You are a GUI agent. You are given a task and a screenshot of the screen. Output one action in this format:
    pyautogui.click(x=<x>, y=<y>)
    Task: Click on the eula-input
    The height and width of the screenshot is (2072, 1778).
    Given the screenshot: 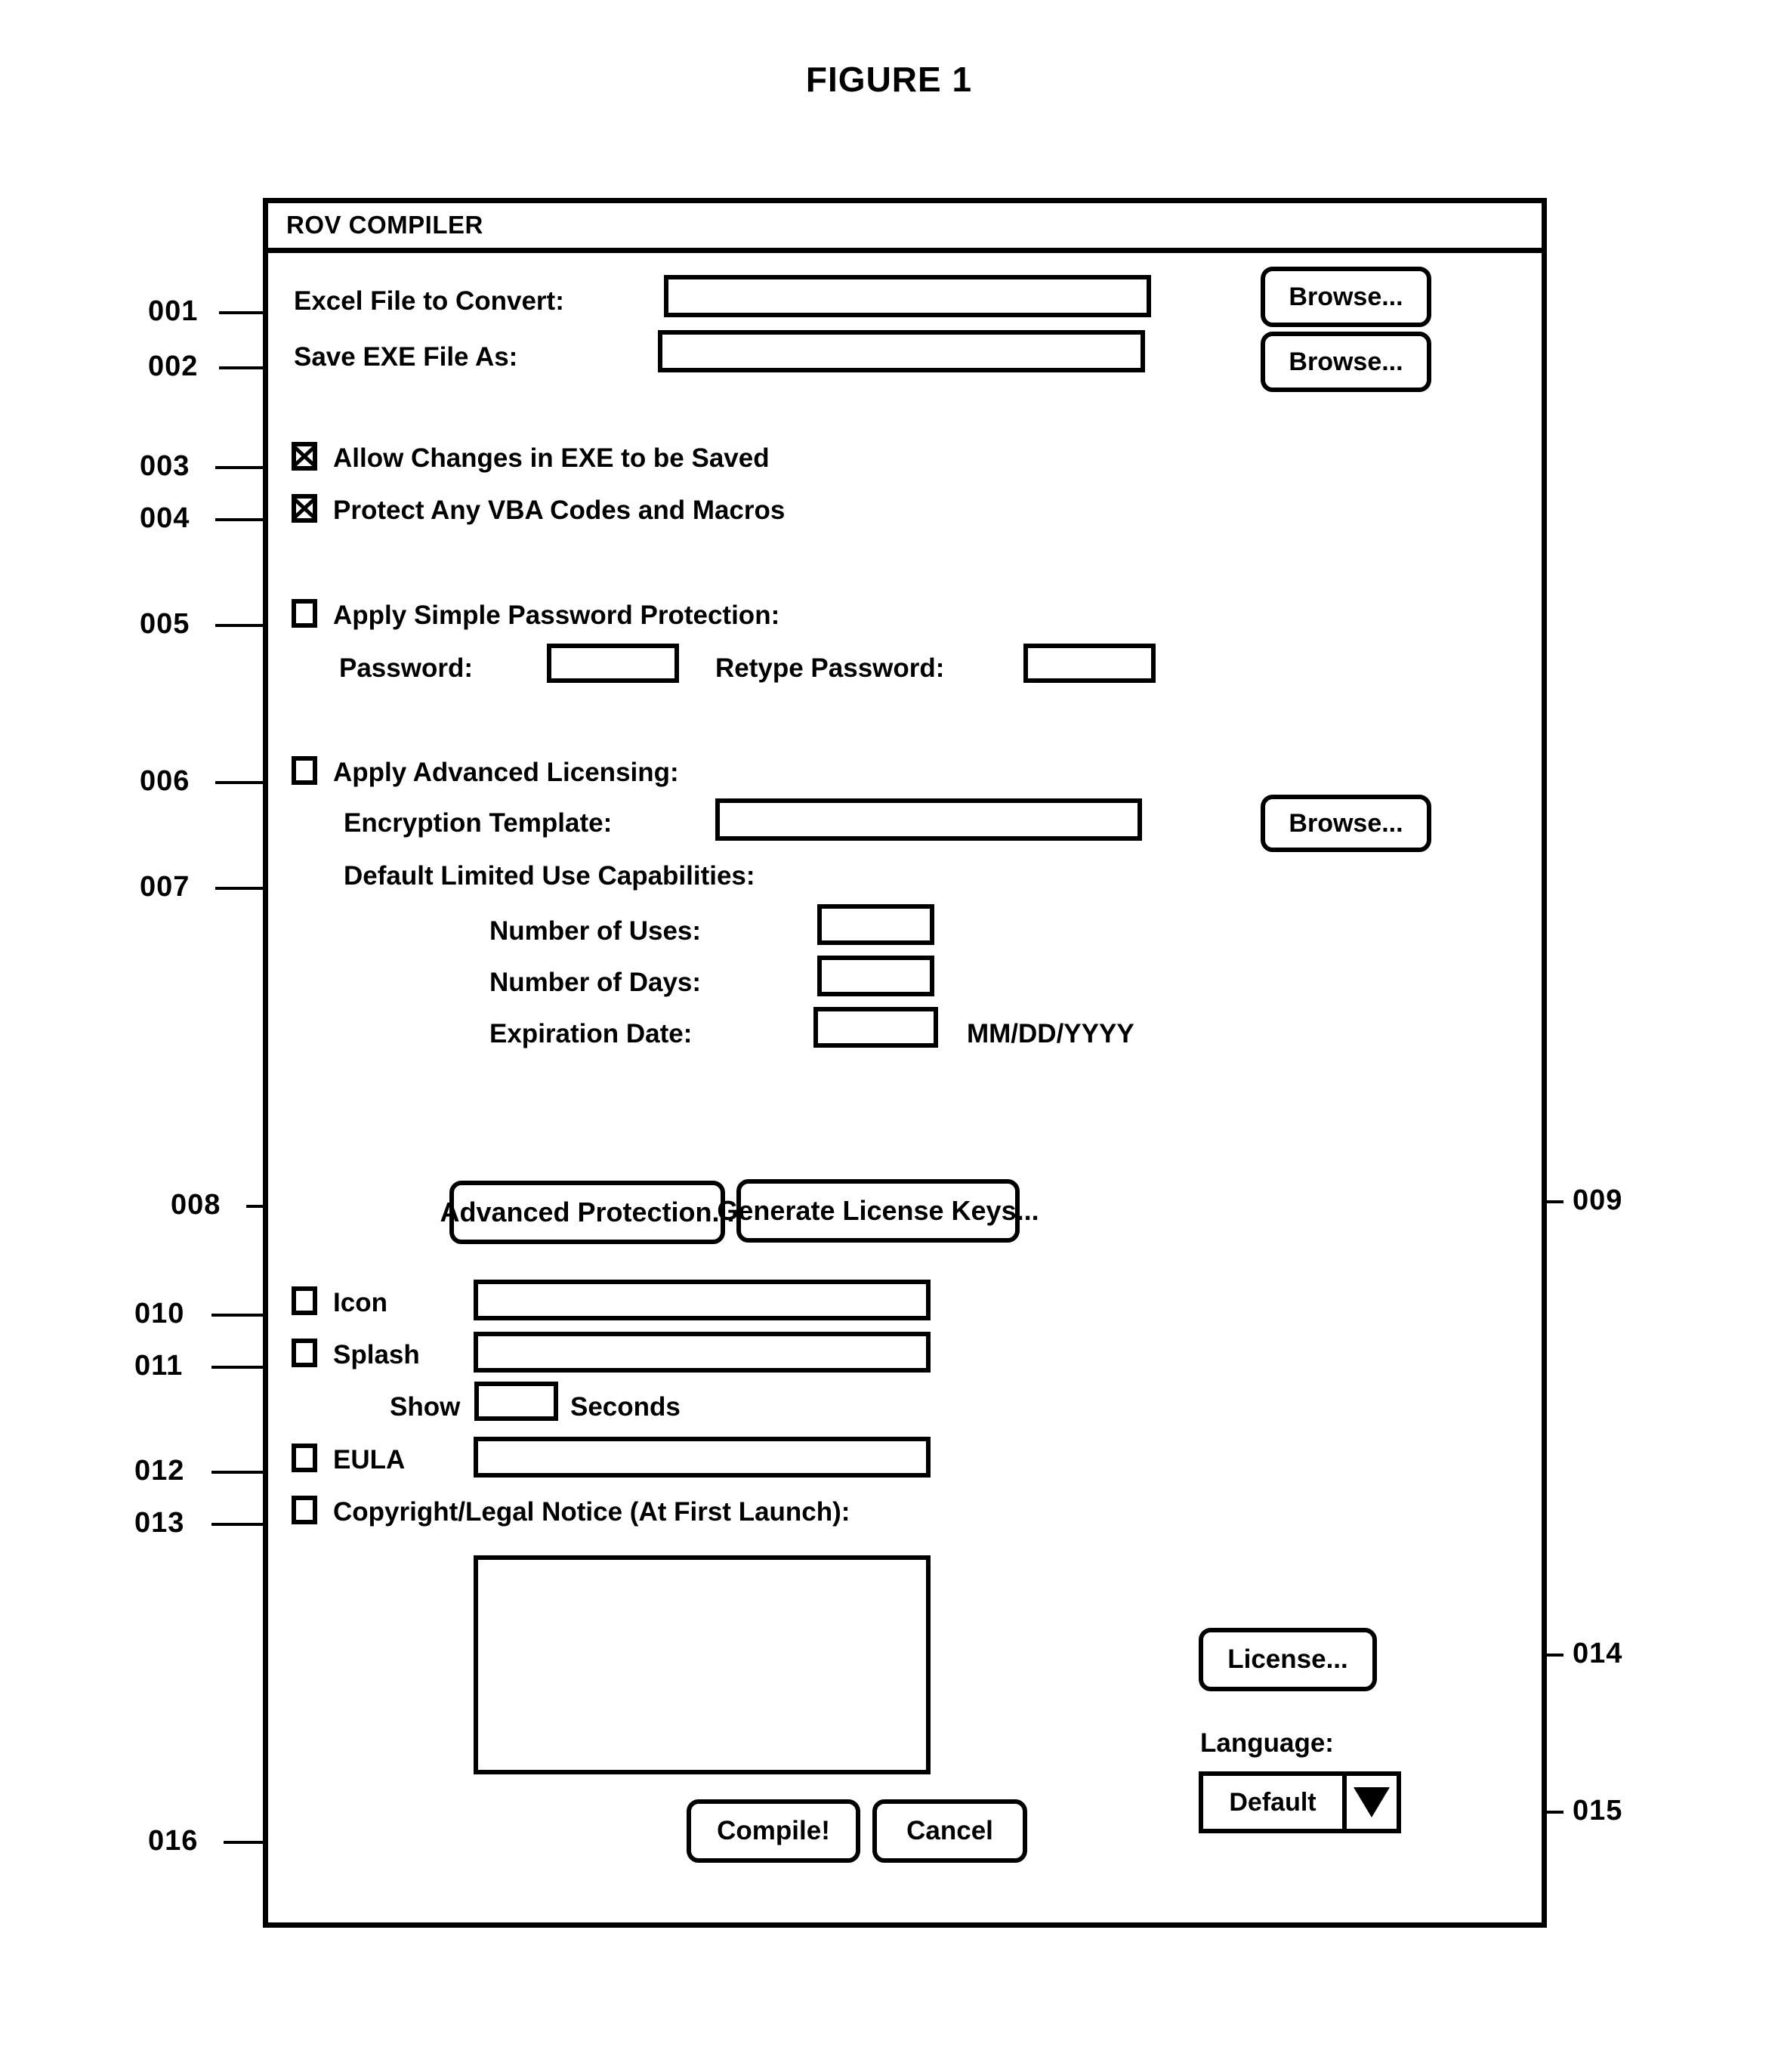 What is the action you would take?
    pyautogui.click(x=703, y=1457)
    